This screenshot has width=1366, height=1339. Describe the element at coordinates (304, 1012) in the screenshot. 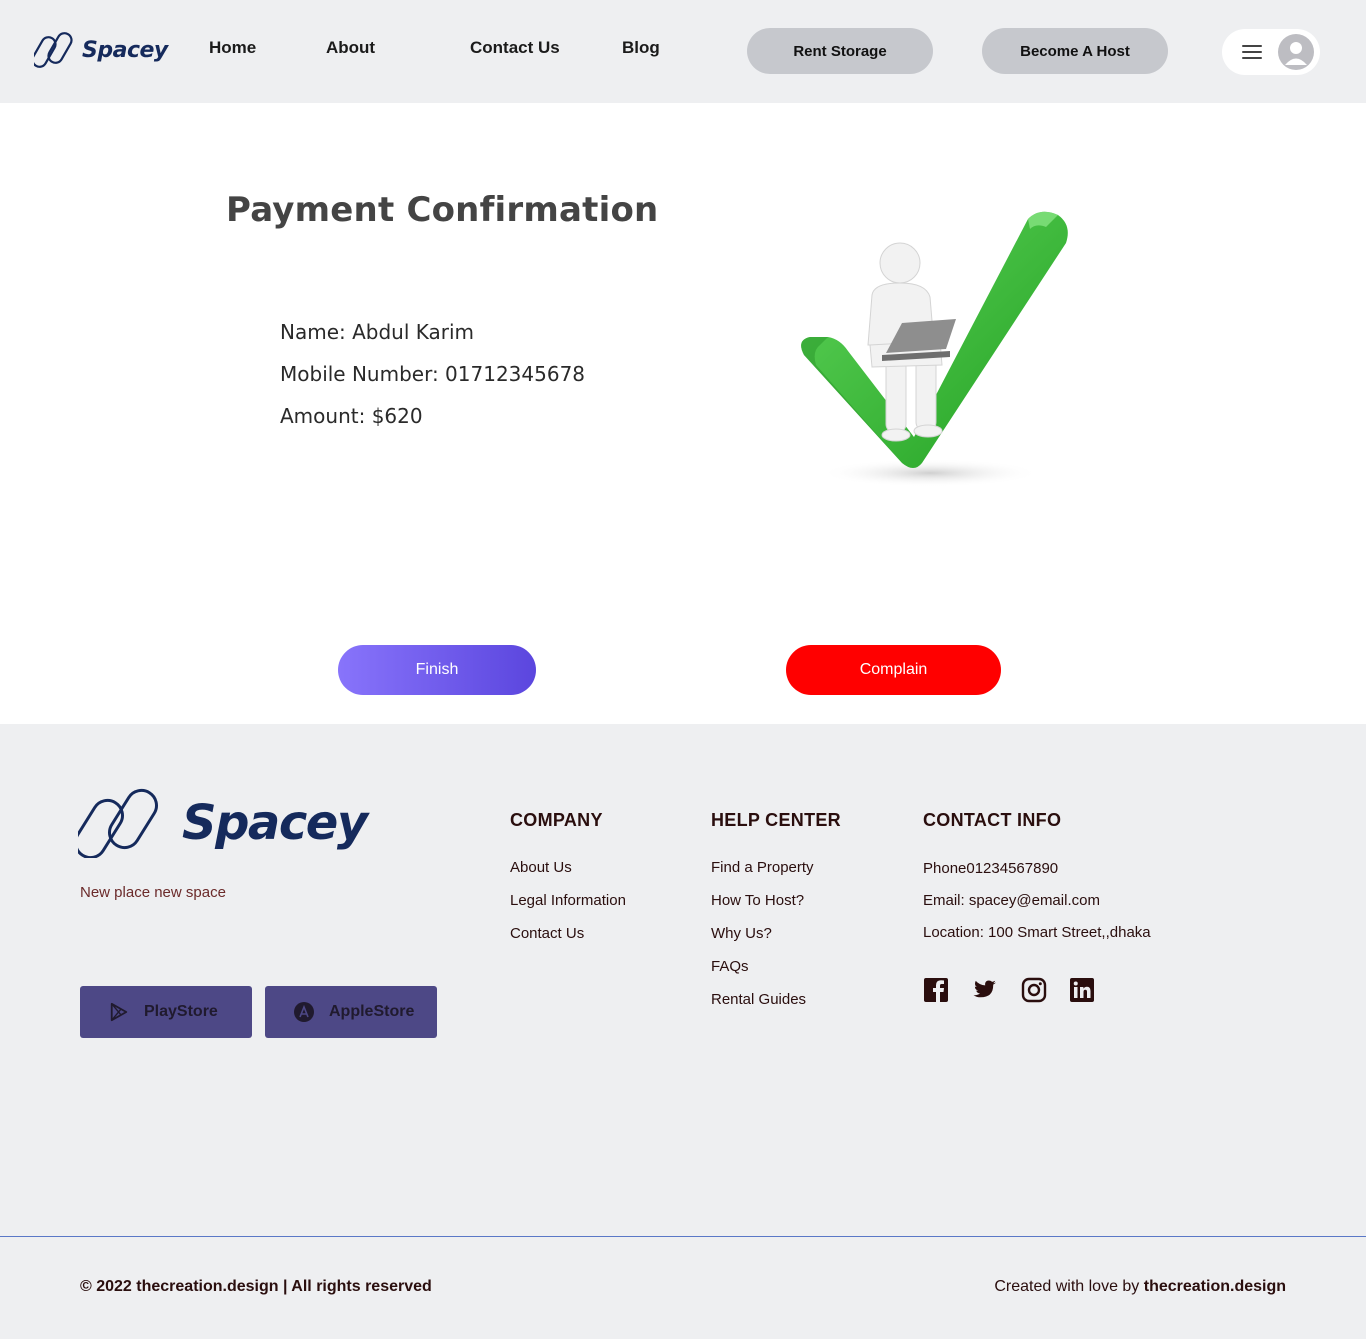

I see `app-store-icon` at that location.